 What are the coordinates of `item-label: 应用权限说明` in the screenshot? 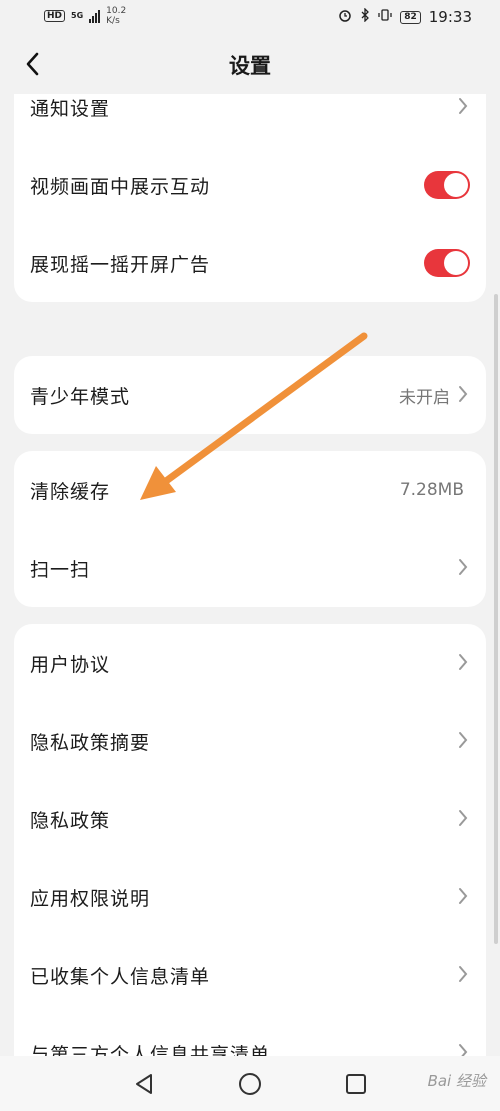 It's located at (90, 898).